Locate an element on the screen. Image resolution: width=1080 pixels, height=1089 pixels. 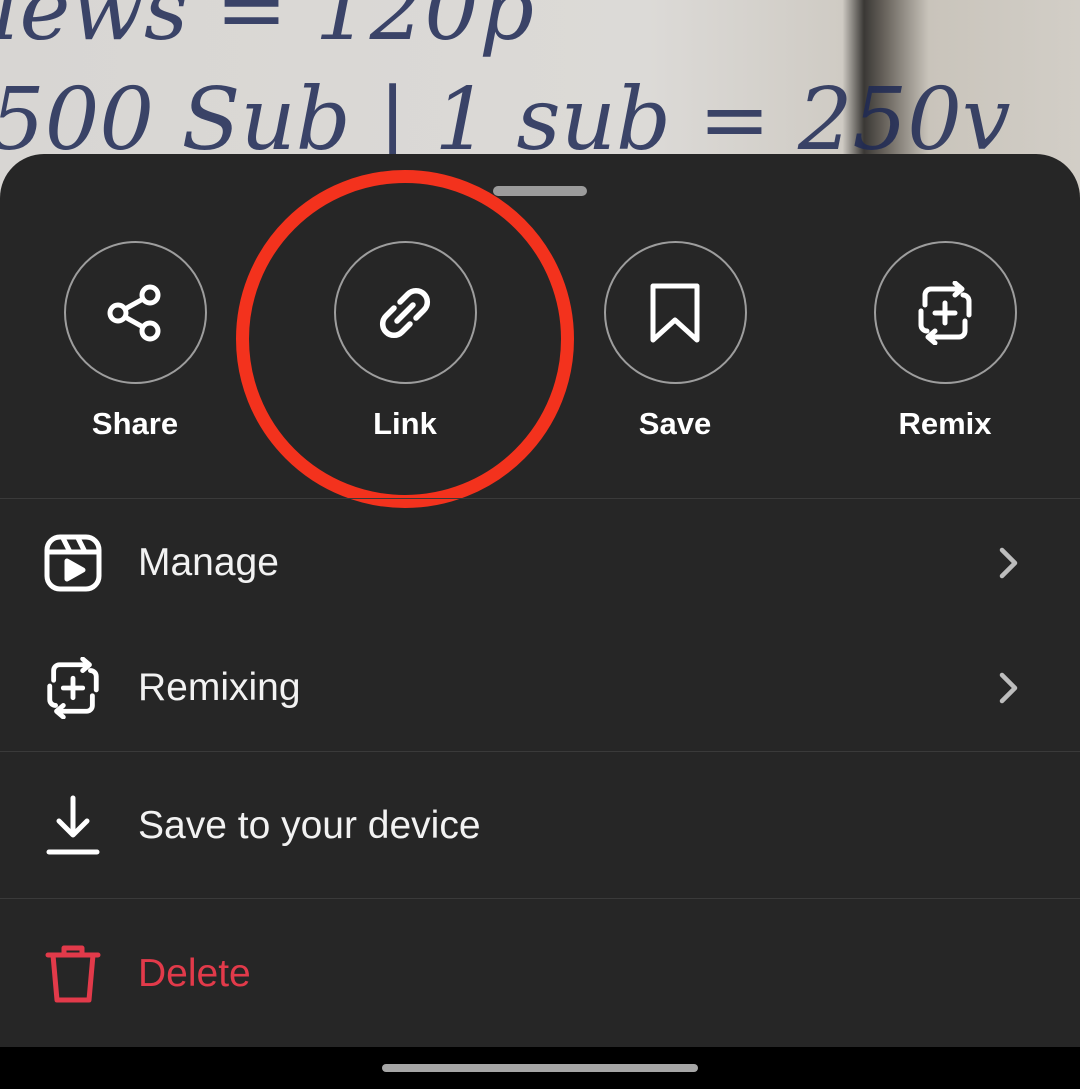
bookmark-icon is located at coordinates (675, 312).